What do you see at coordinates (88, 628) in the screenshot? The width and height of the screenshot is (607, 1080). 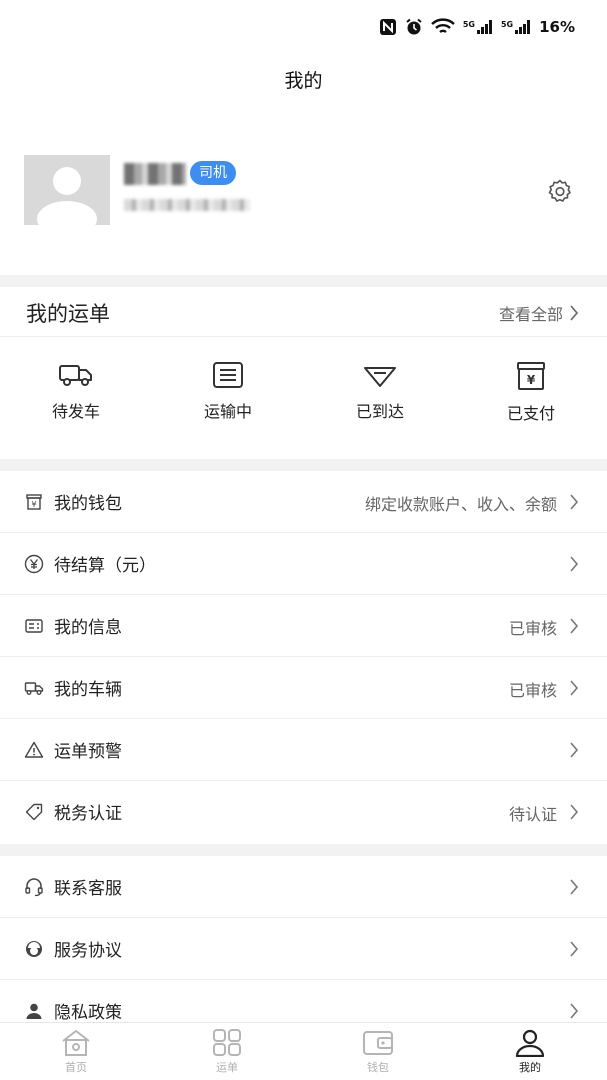 I see `menu-item-label: 我的信息` at bounding box center [88, 628].